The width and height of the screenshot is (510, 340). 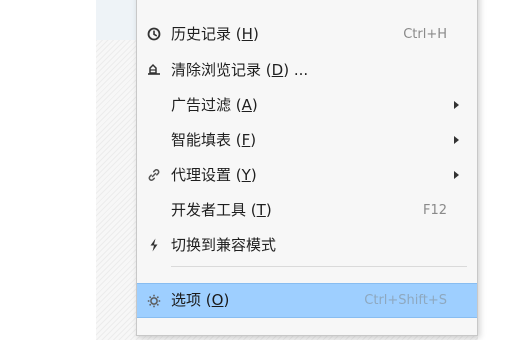 What do you see at coordinates (154, 70) in the screenshot?
I see `eraser-icon` at bounding box center [154, 70].